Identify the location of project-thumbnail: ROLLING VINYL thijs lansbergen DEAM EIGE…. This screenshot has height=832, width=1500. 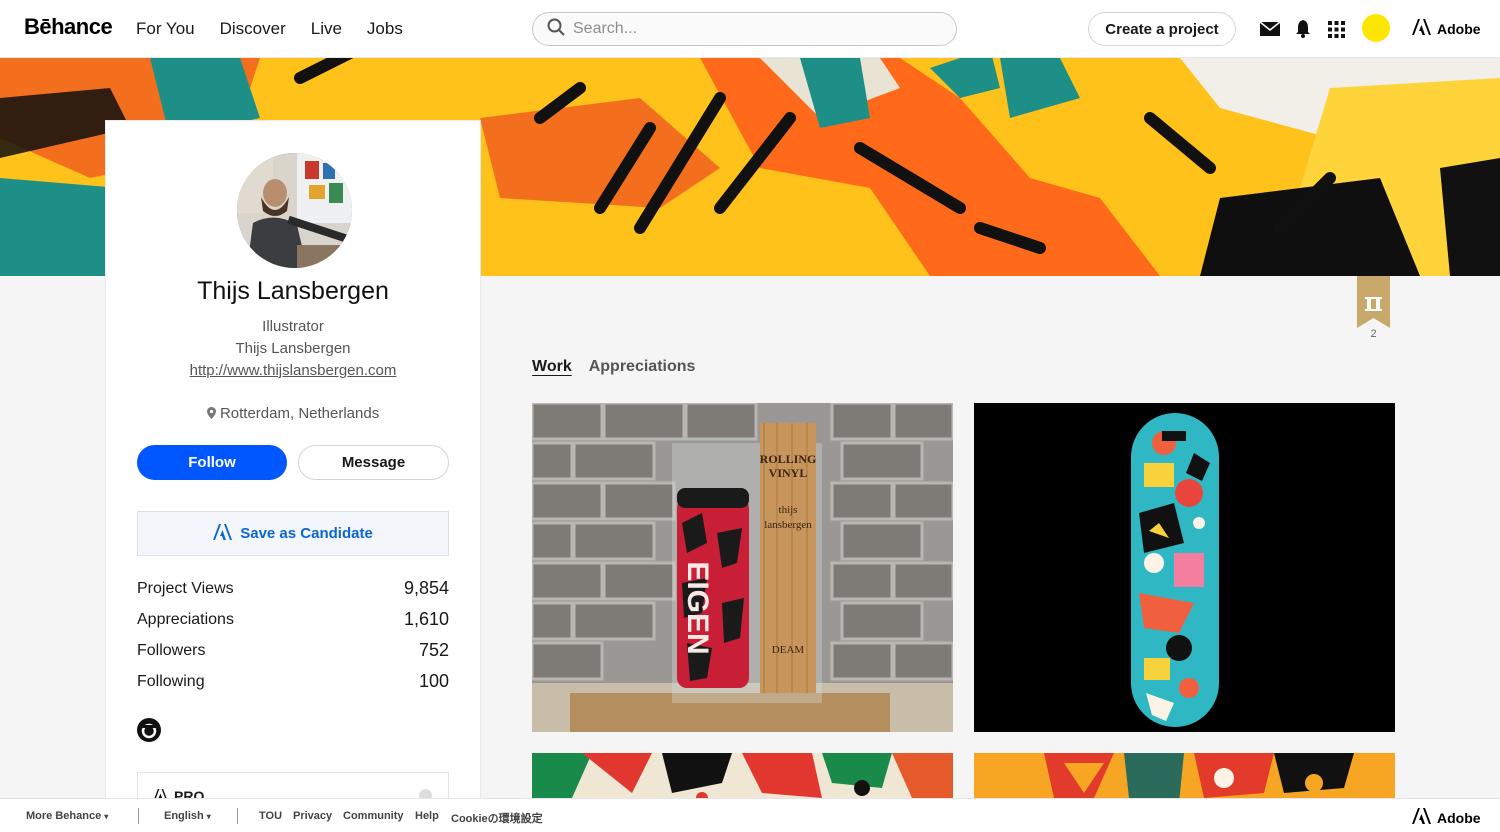
(742, 567).